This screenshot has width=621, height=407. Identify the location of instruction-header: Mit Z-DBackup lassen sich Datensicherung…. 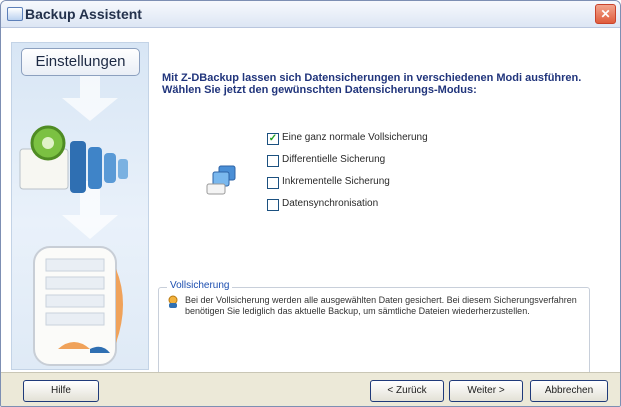
(382, 84).